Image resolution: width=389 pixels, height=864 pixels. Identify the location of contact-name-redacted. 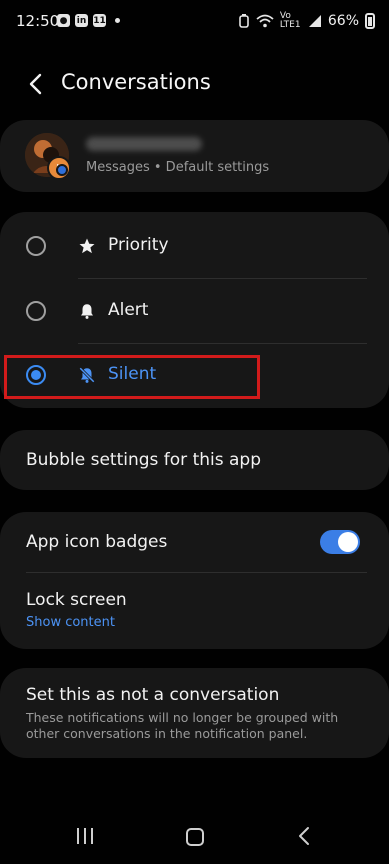
(144, 144).